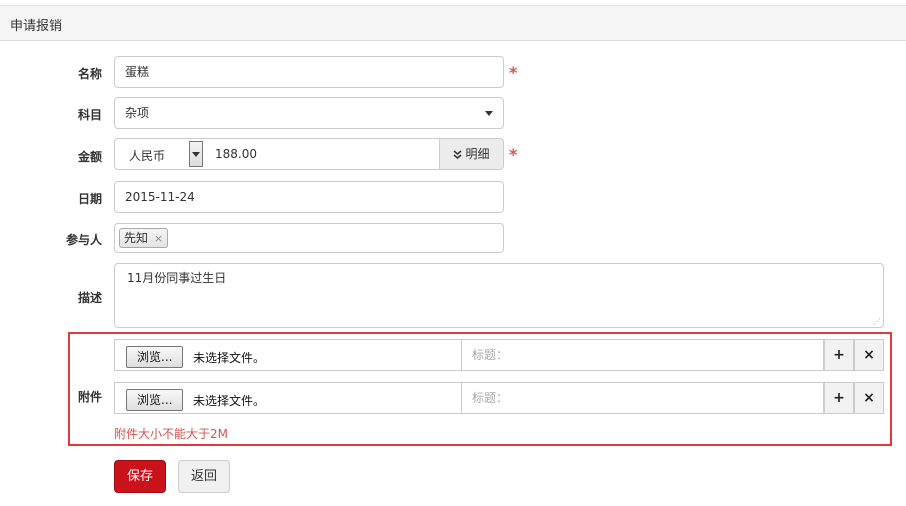 This screenshot has width=906, height=506. I want to click on description-label: 描述, so click(90, 298).